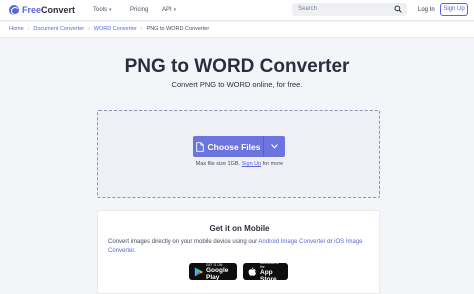 This screenshot has height=294, width=474. What do you see at coordinates (426, 10) in the screenshot?
I see `login-link: Log In` at bounding box center [426, 10].